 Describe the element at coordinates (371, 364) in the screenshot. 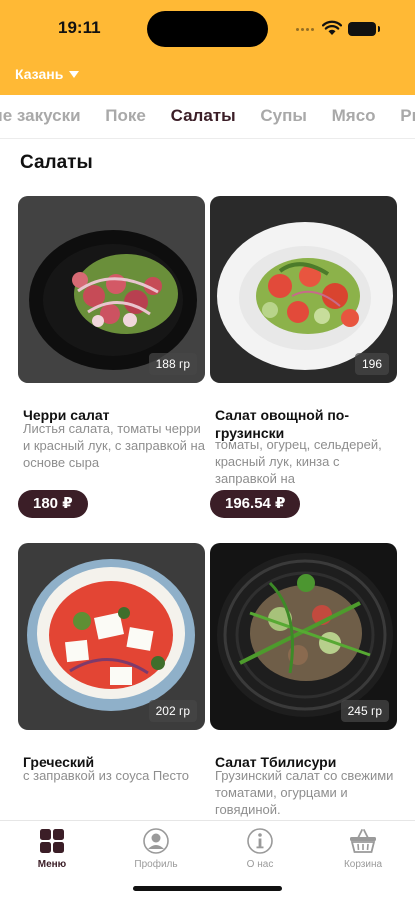

I see `weight-badge: 196` at that location.